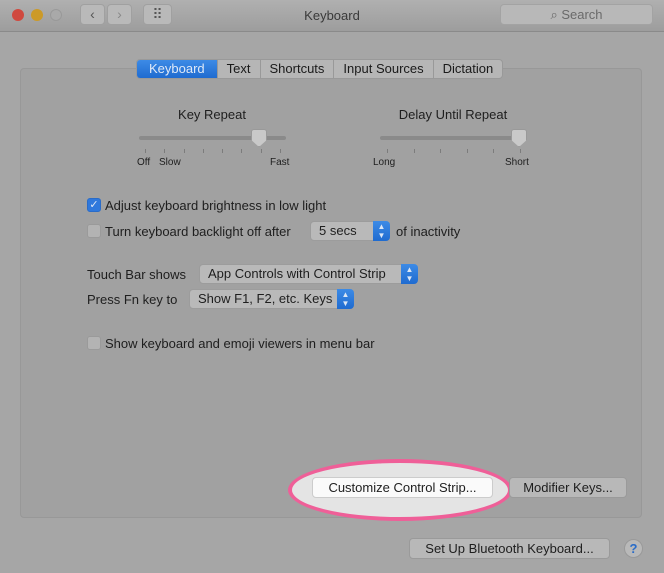  I want to click on delay-until-repeat-slider, so click(453, 138).